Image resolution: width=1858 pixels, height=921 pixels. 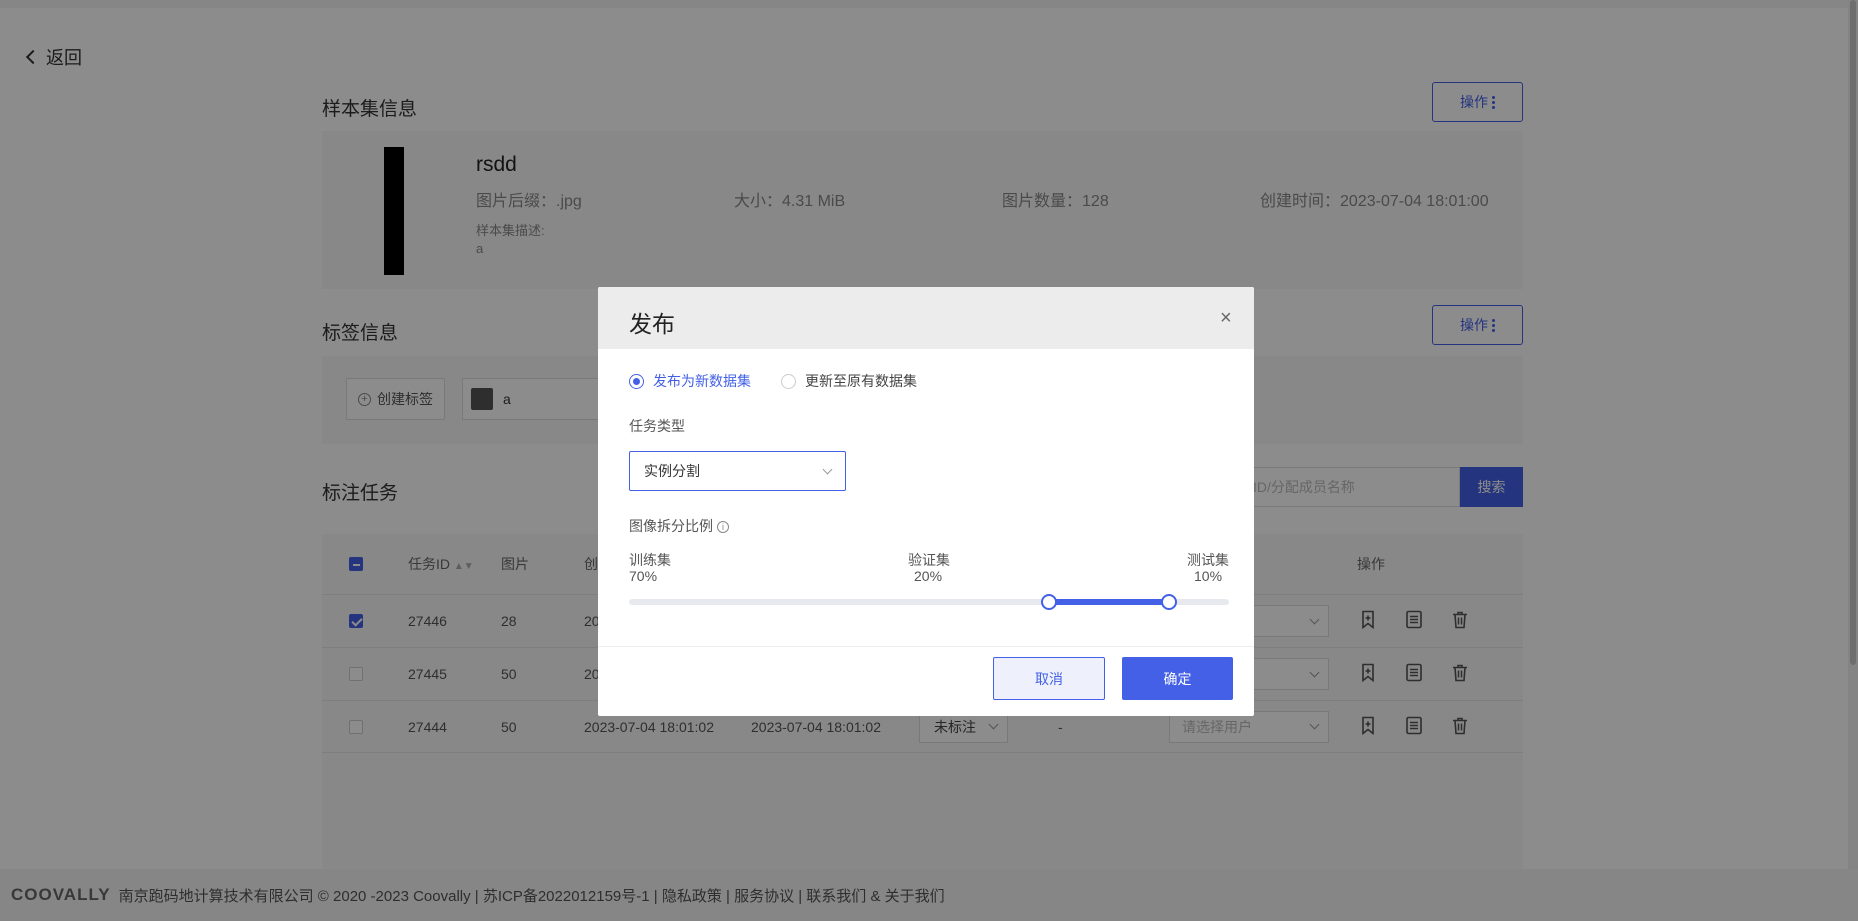 I want to click on task-type-select: 实例分割, so click(x=737, y=471).